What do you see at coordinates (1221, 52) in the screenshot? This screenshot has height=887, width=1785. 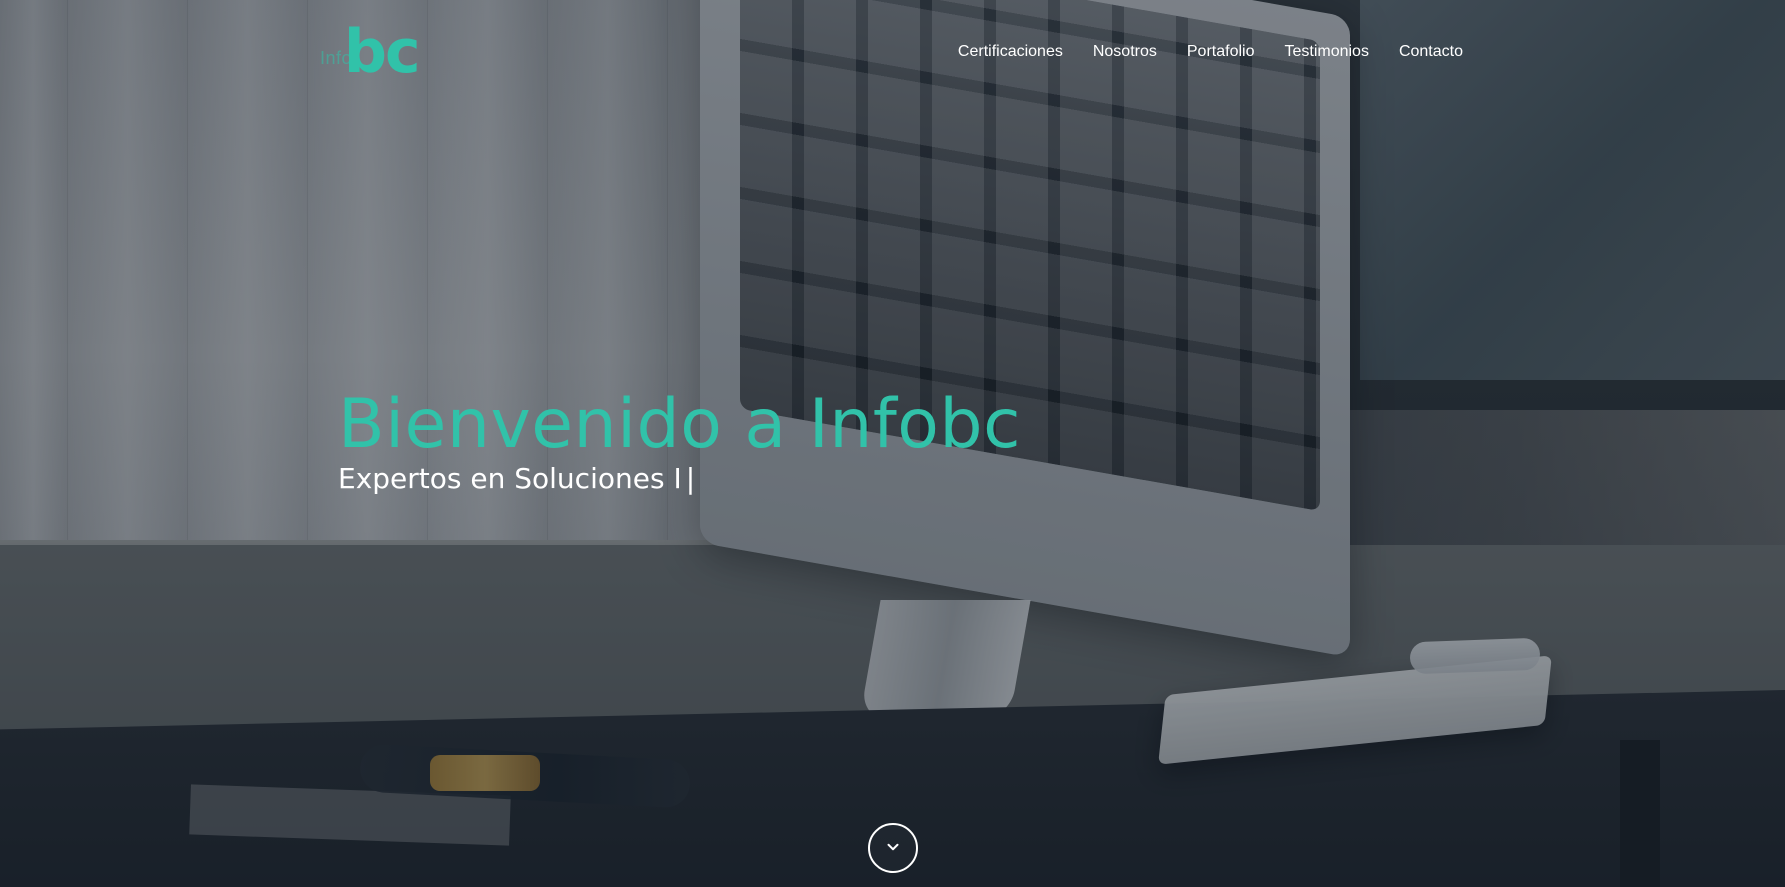 I see `nav-portafolio: Portafolio` at bounding box center [1221, 52].